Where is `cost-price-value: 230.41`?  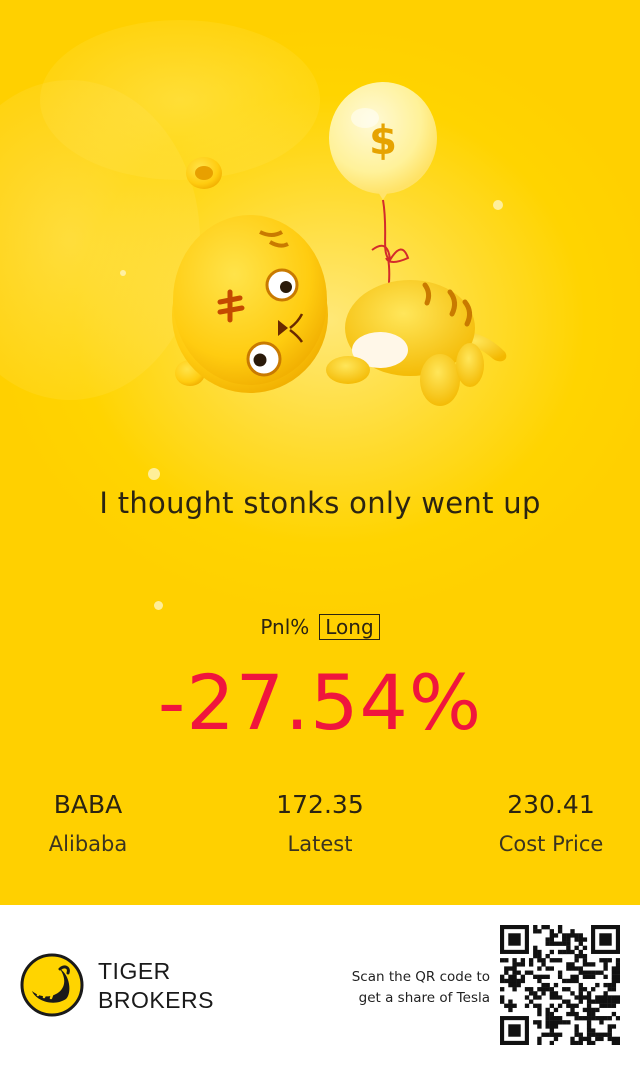
cost-price-value: 230.41 is located at coordinates (551, 804).